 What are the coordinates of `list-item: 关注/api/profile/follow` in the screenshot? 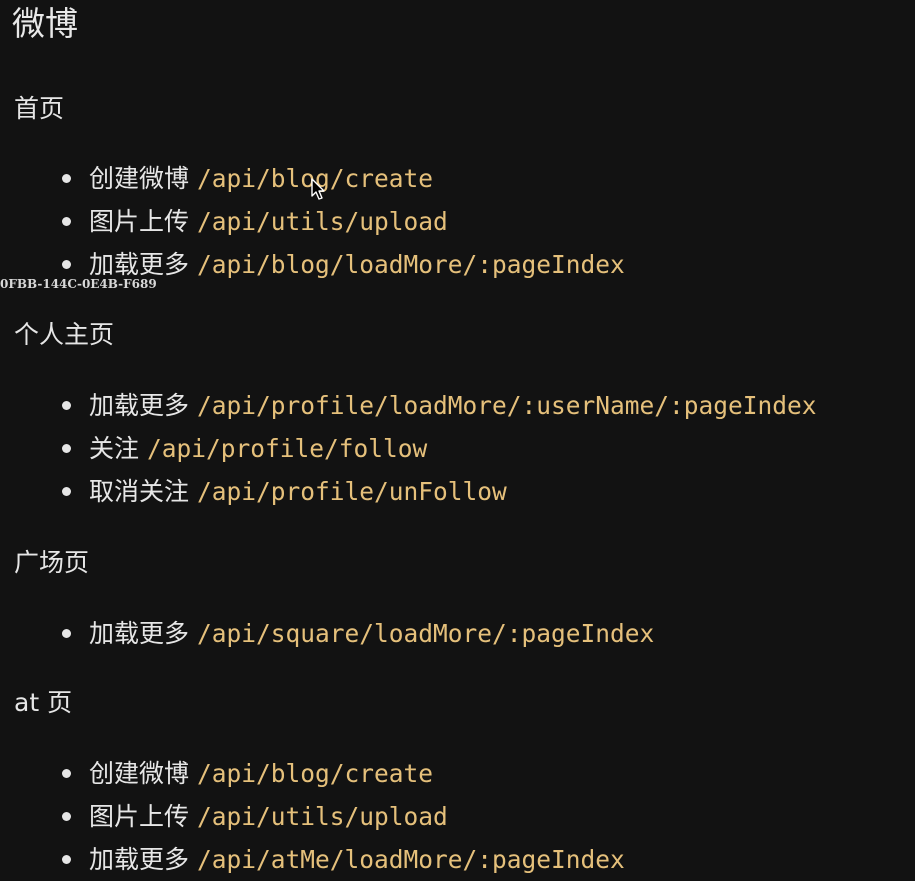 It's located at (244, 449).